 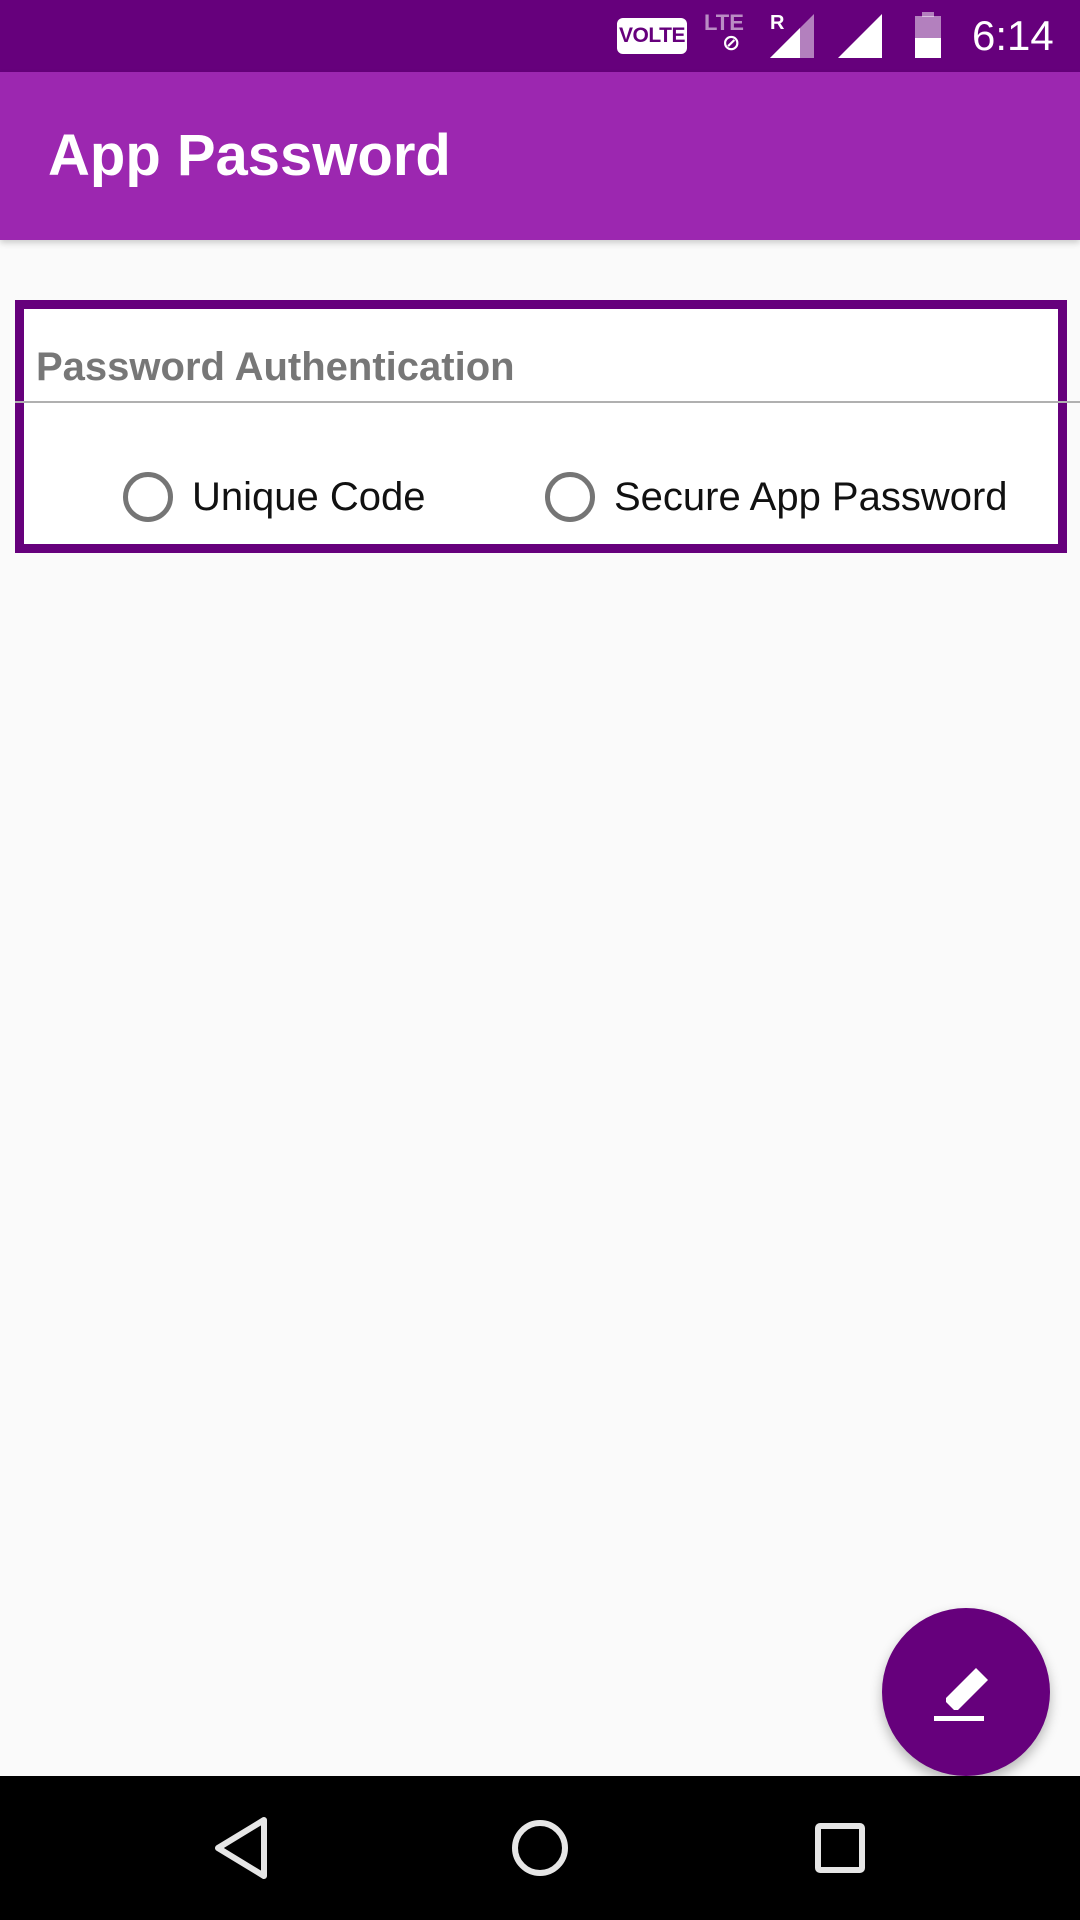 I want to click on back-icon, so click(x=241, y=1848).